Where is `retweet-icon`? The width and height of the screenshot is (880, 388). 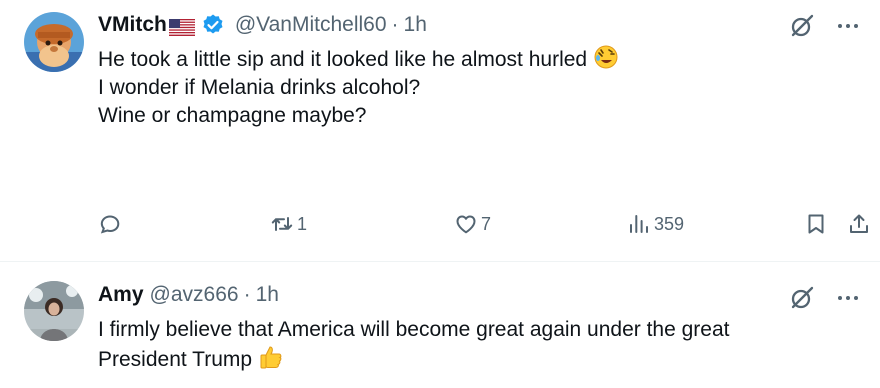 retweet-icon is located at coordinates (282, 224).